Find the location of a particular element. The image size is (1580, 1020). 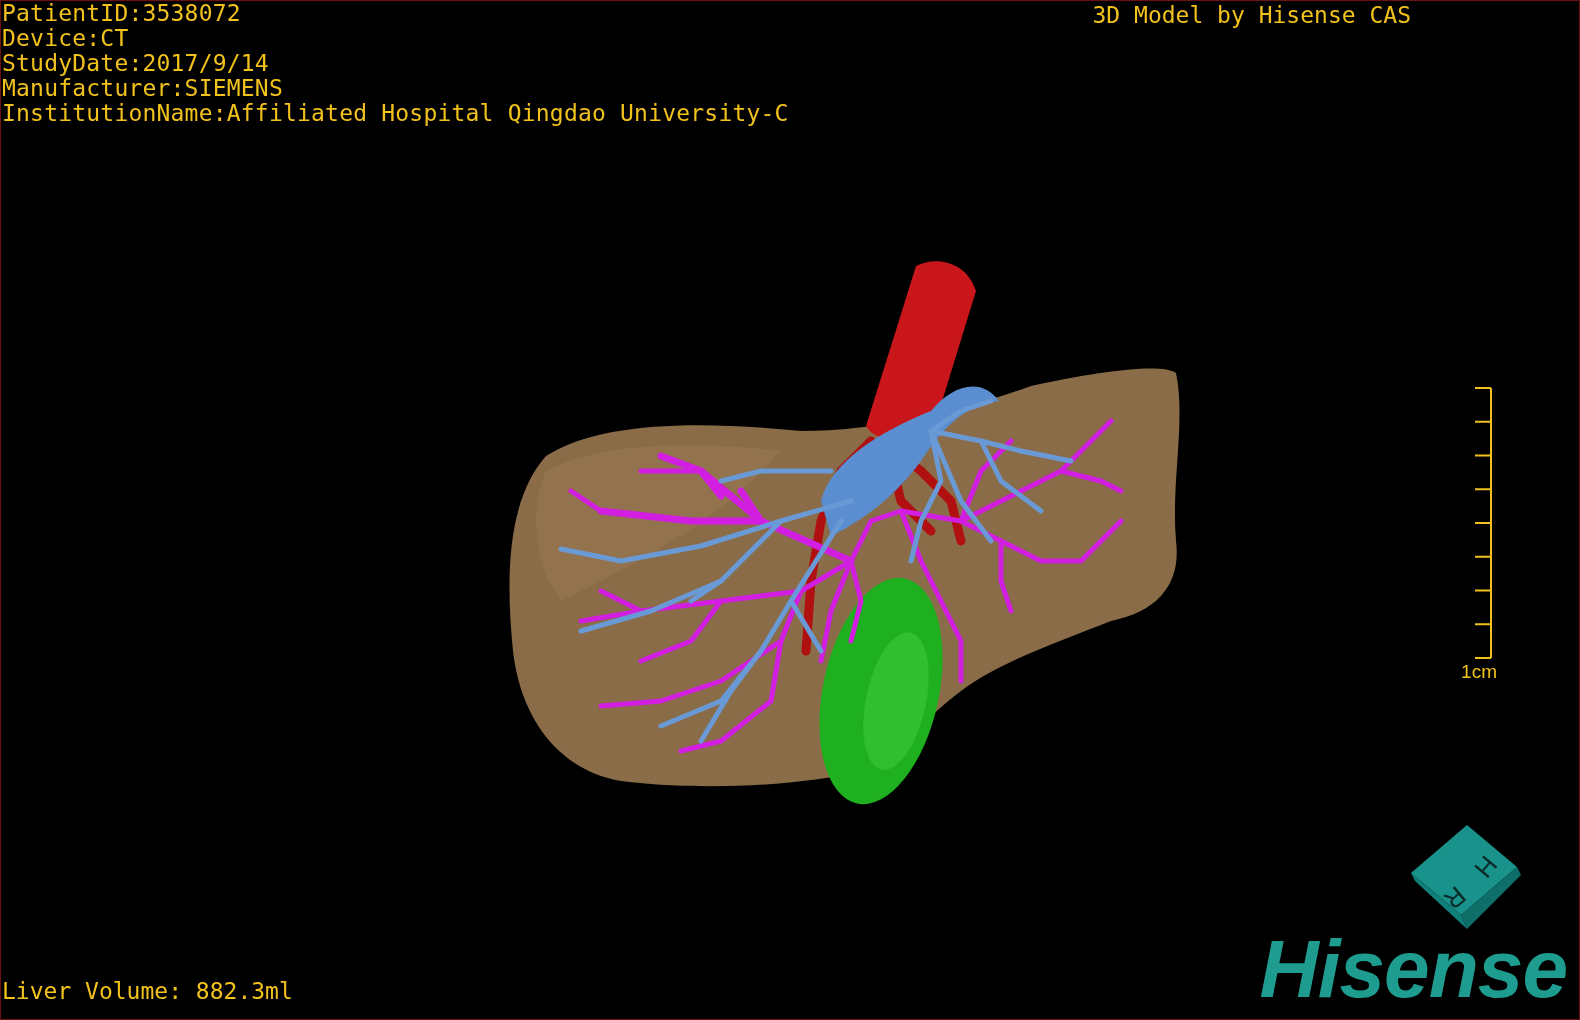

study-info-text: StudyDate:2017/9/14 is located at coordinates (136, 63).